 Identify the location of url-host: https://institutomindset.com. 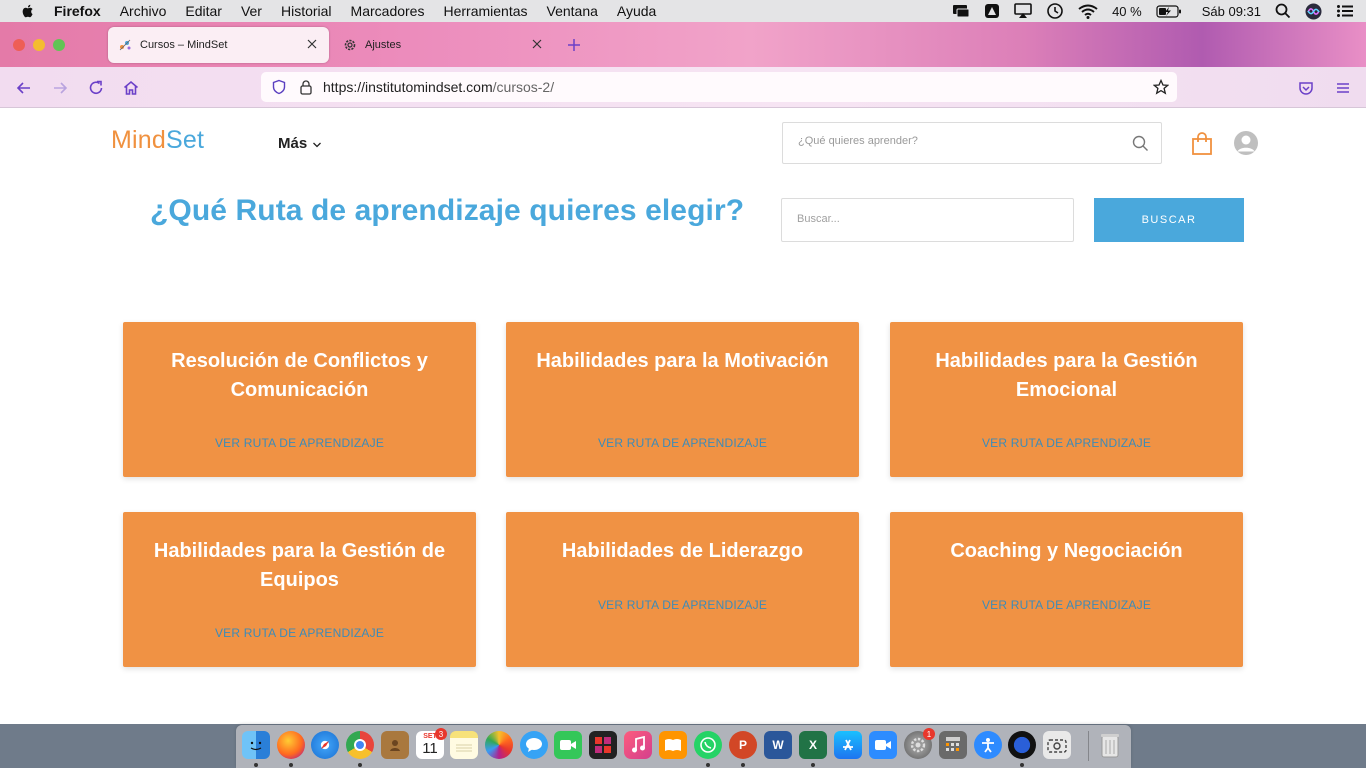
(408, 87).